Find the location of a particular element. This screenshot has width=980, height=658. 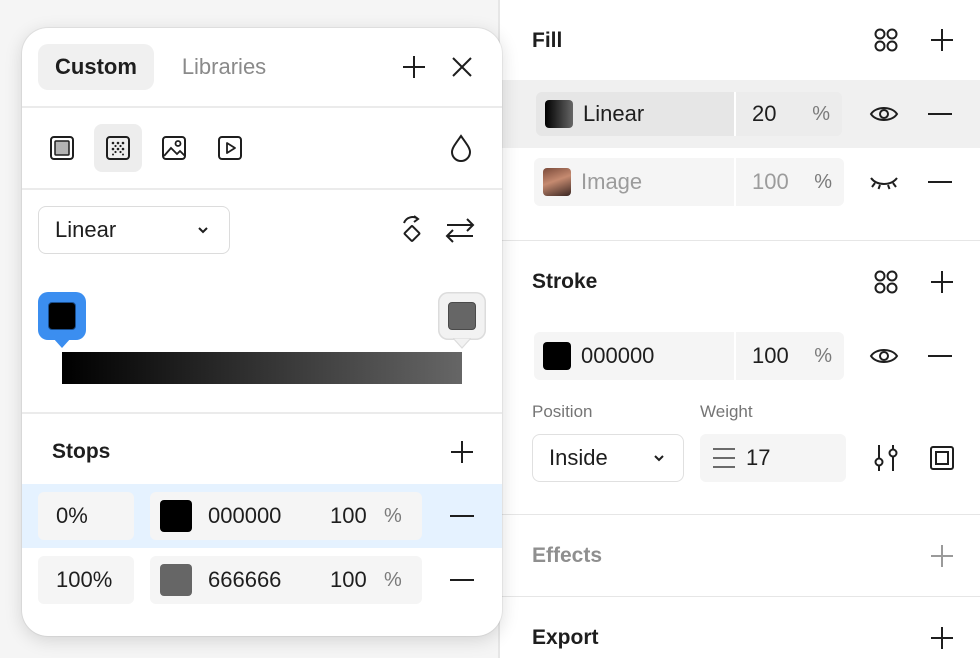

stop-color-field: 000000 100 % is located at coordinates (286, 516).